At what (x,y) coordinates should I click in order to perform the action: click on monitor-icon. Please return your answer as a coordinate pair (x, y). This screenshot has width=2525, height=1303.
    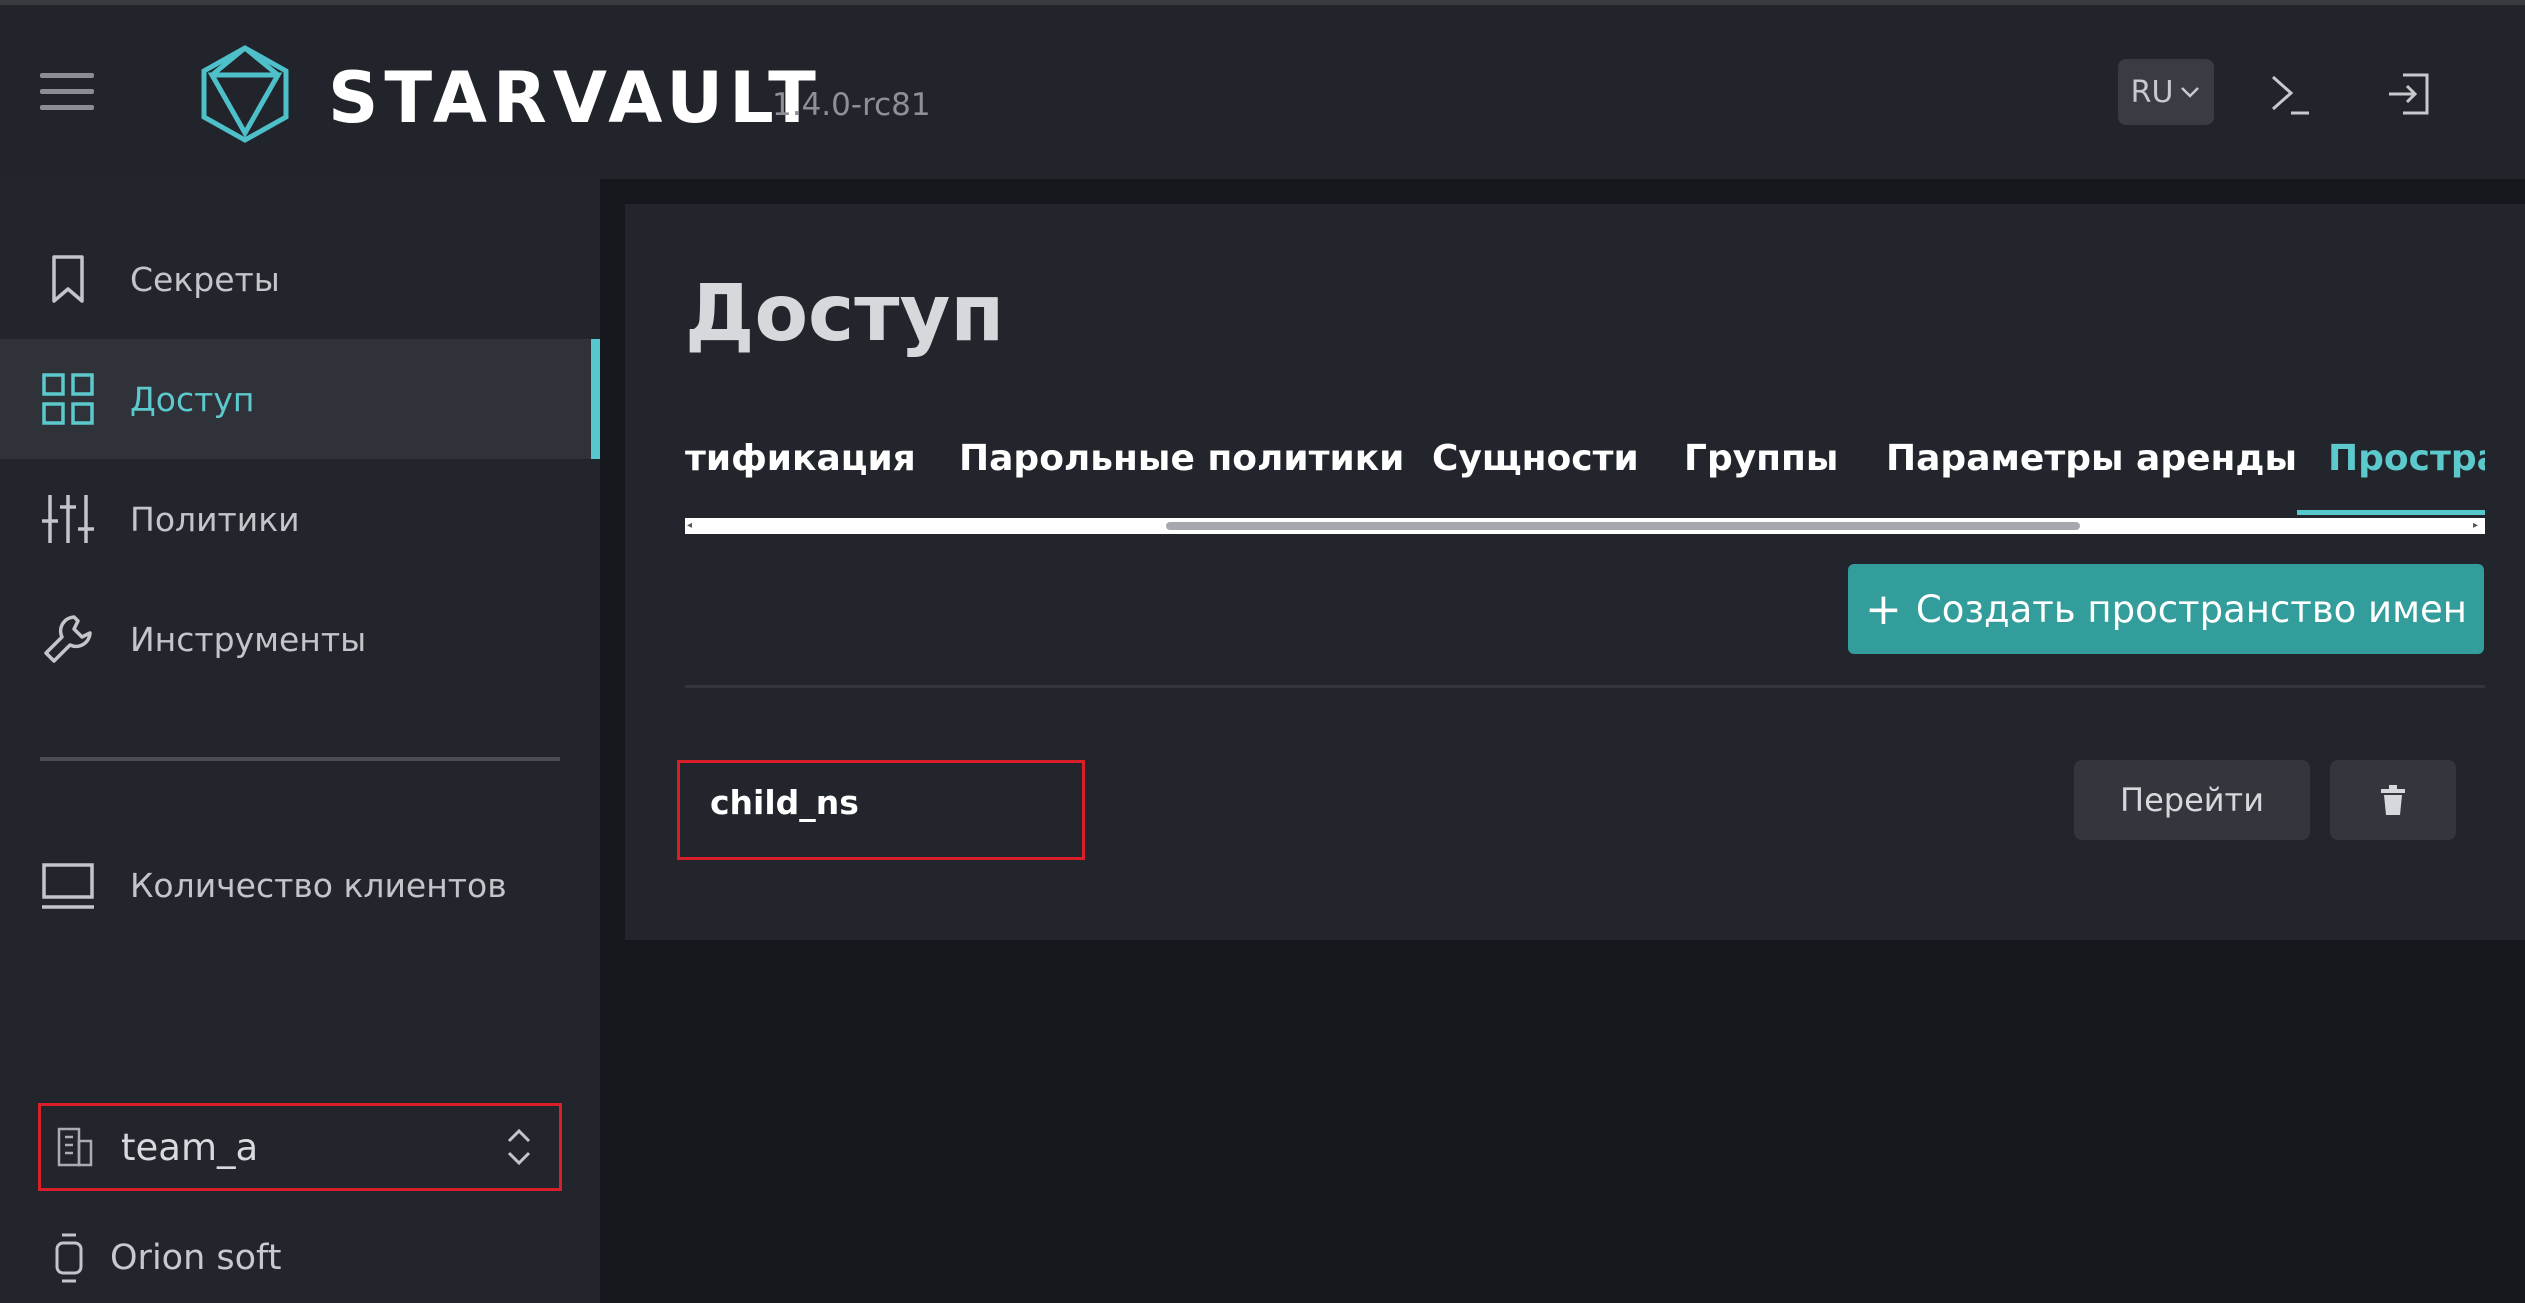
    Looking at the image, I should click on (68, 886).